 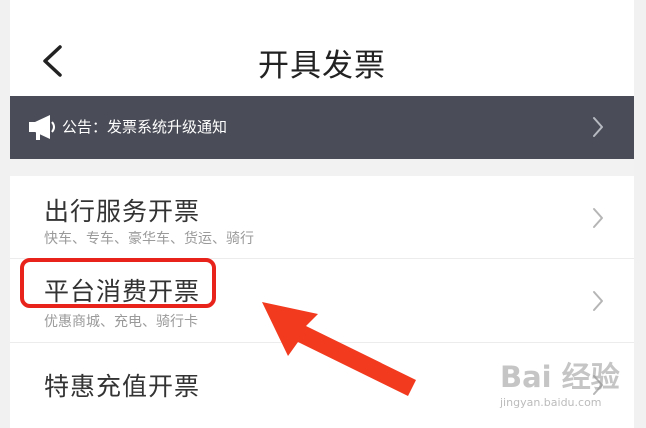 I want to click on highlight-box, so click(x=118, y=283).